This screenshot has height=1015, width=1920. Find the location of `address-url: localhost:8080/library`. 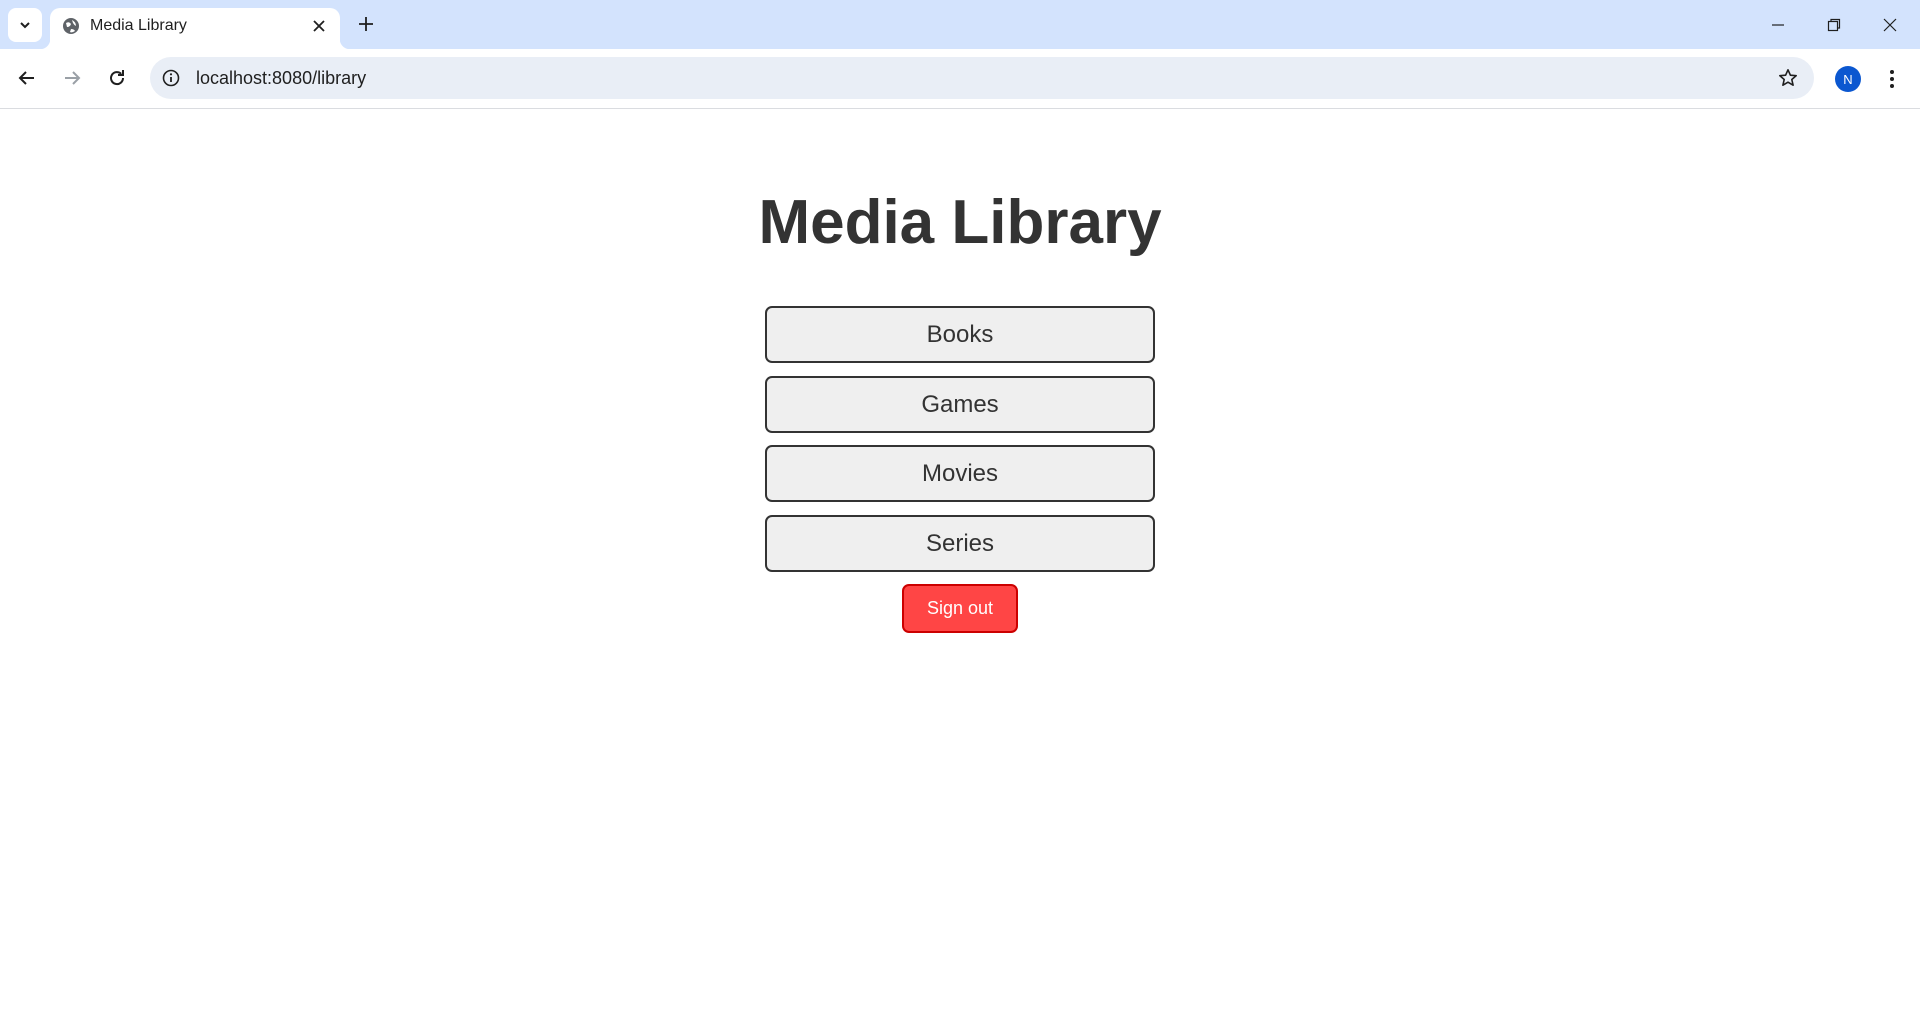

address-url: localhost:8080/library is located at coordinates (281, 78).